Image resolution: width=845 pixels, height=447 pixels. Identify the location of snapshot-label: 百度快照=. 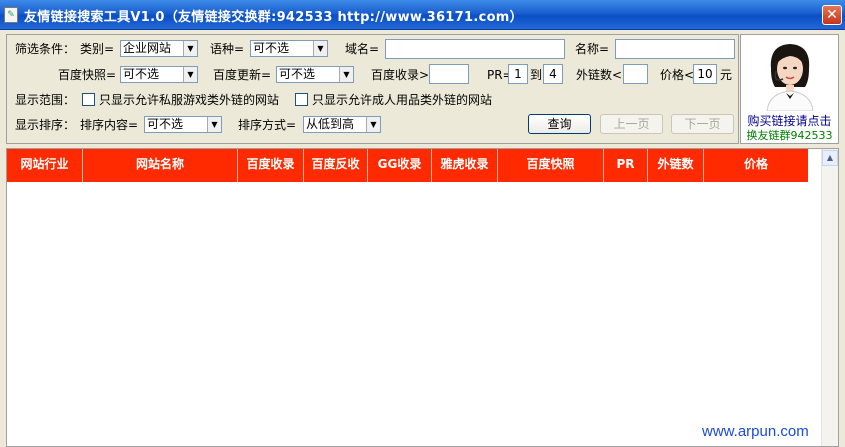
(87, 75).